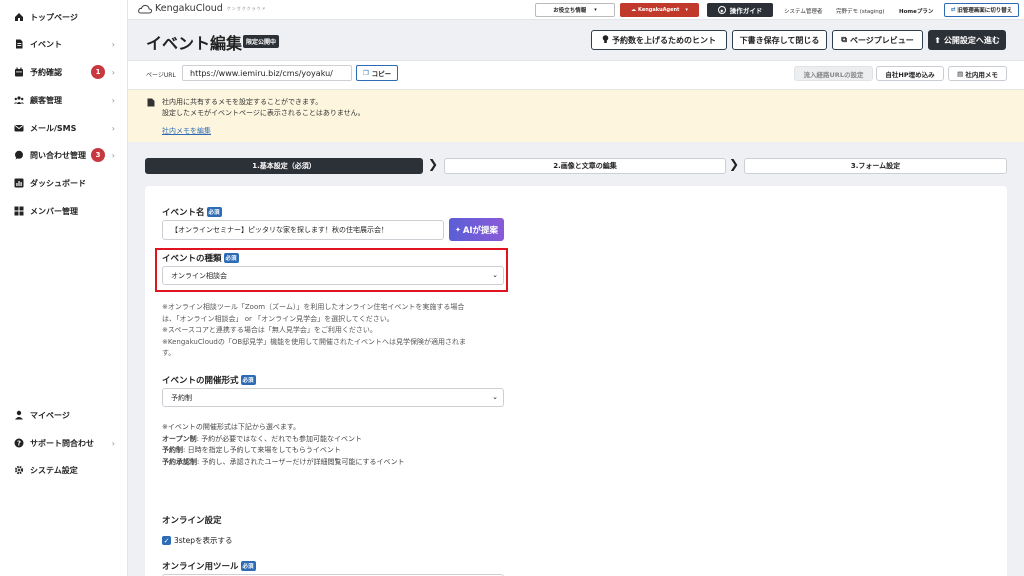  Describe the element at coordinates (46, 44) in the screenshot. I see `sidebar-item-label: イベント` at that location.